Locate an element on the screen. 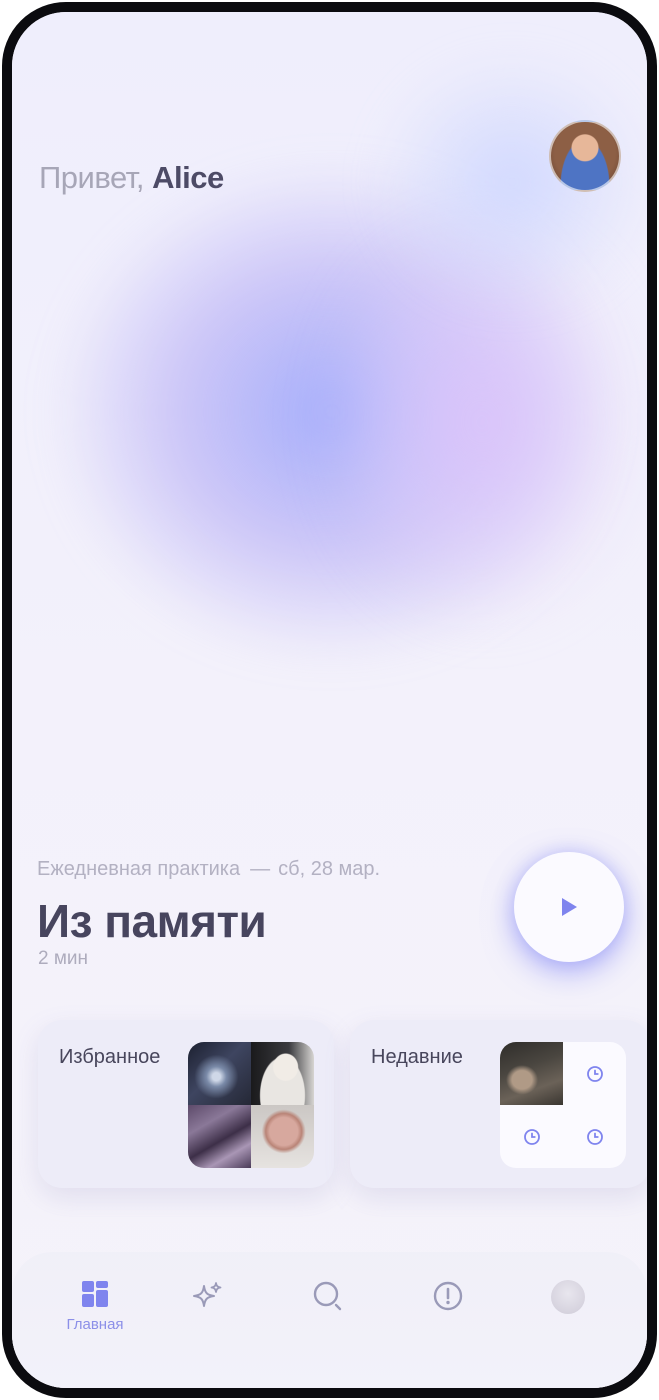 The image size is (659, 1400). recent-grid is located at coordinates (563, 1105).